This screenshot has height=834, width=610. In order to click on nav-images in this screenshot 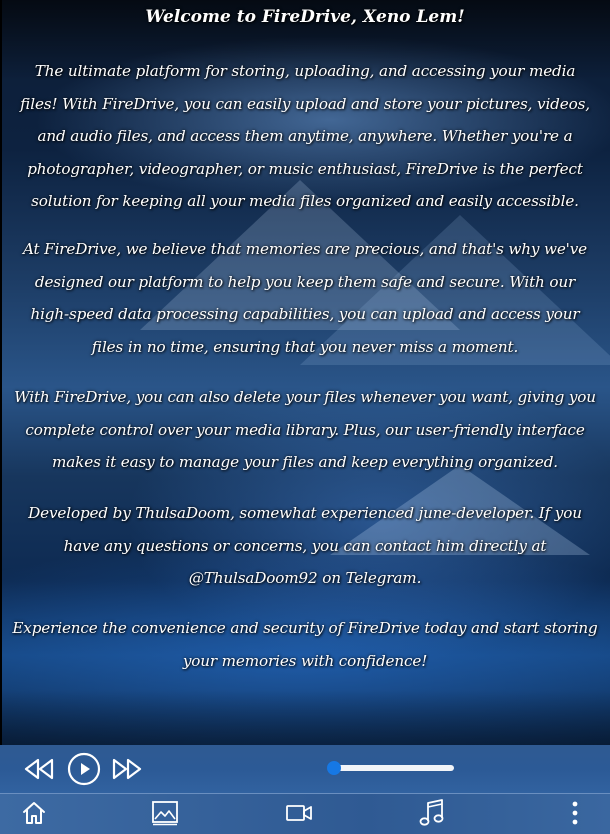, I will do `click(165, 813)`.